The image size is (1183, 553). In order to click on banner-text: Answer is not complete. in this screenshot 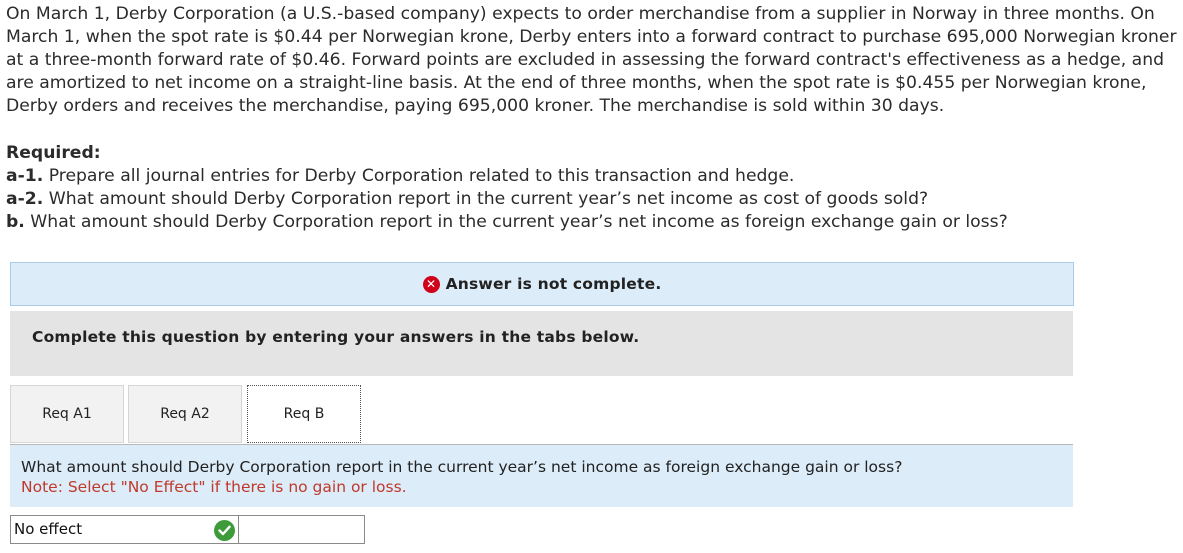, I will do `click(553, 284)`.